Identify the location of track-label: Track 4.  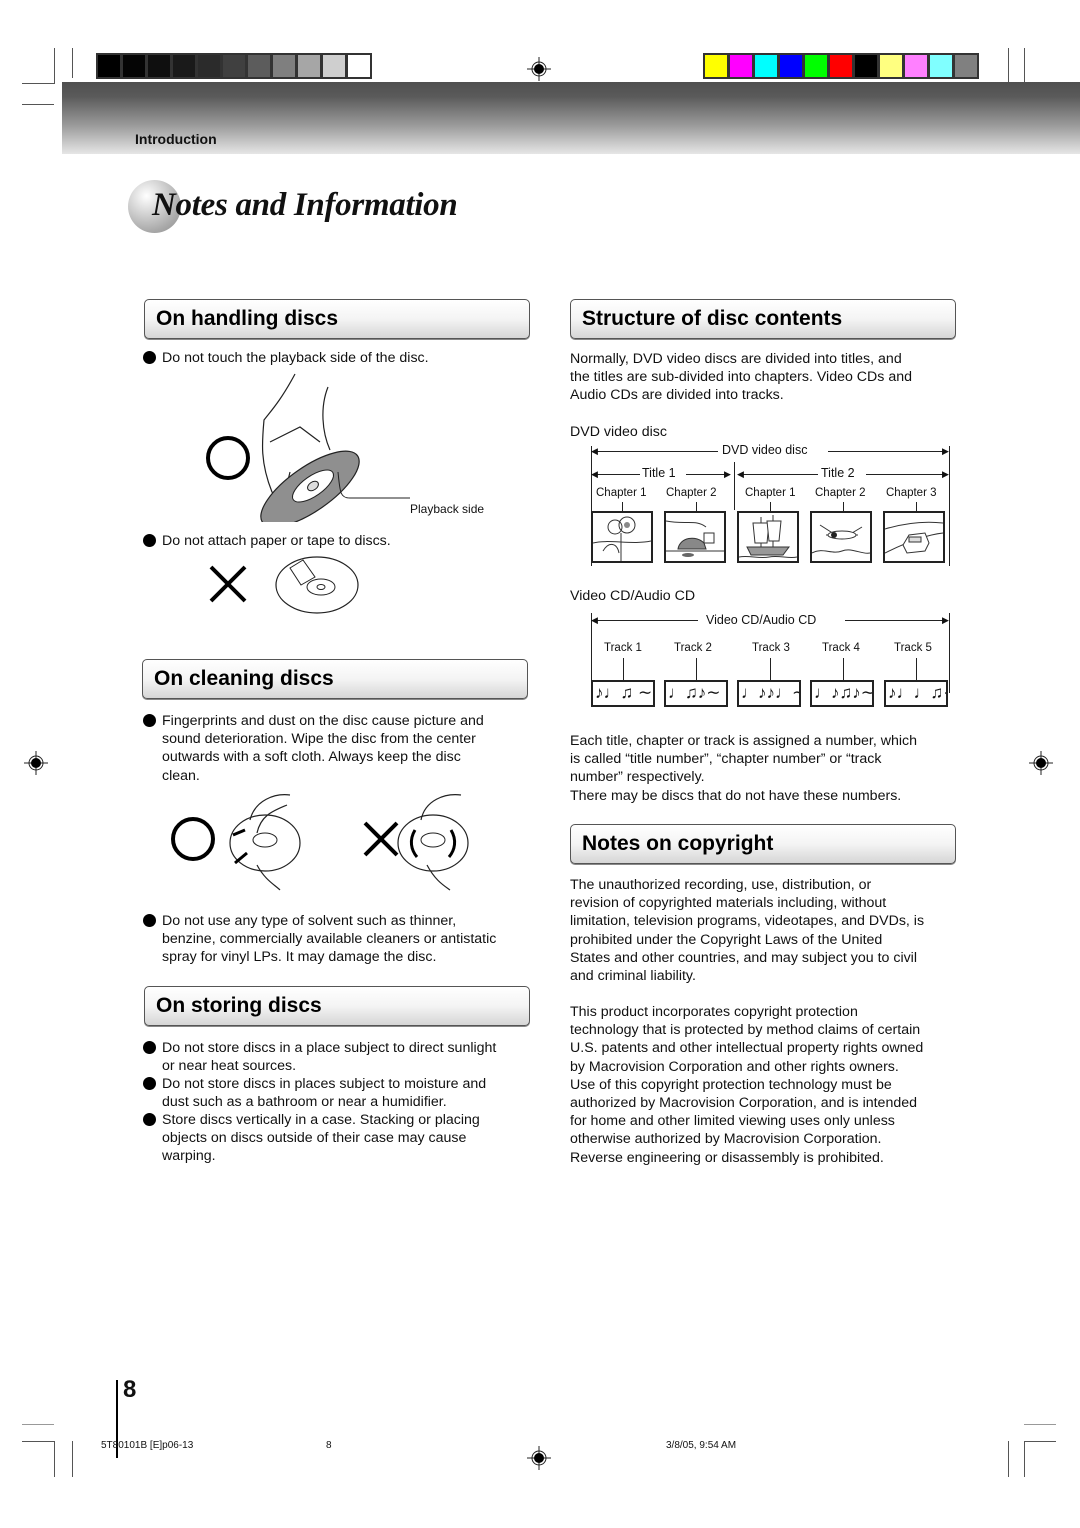
(841, 648).